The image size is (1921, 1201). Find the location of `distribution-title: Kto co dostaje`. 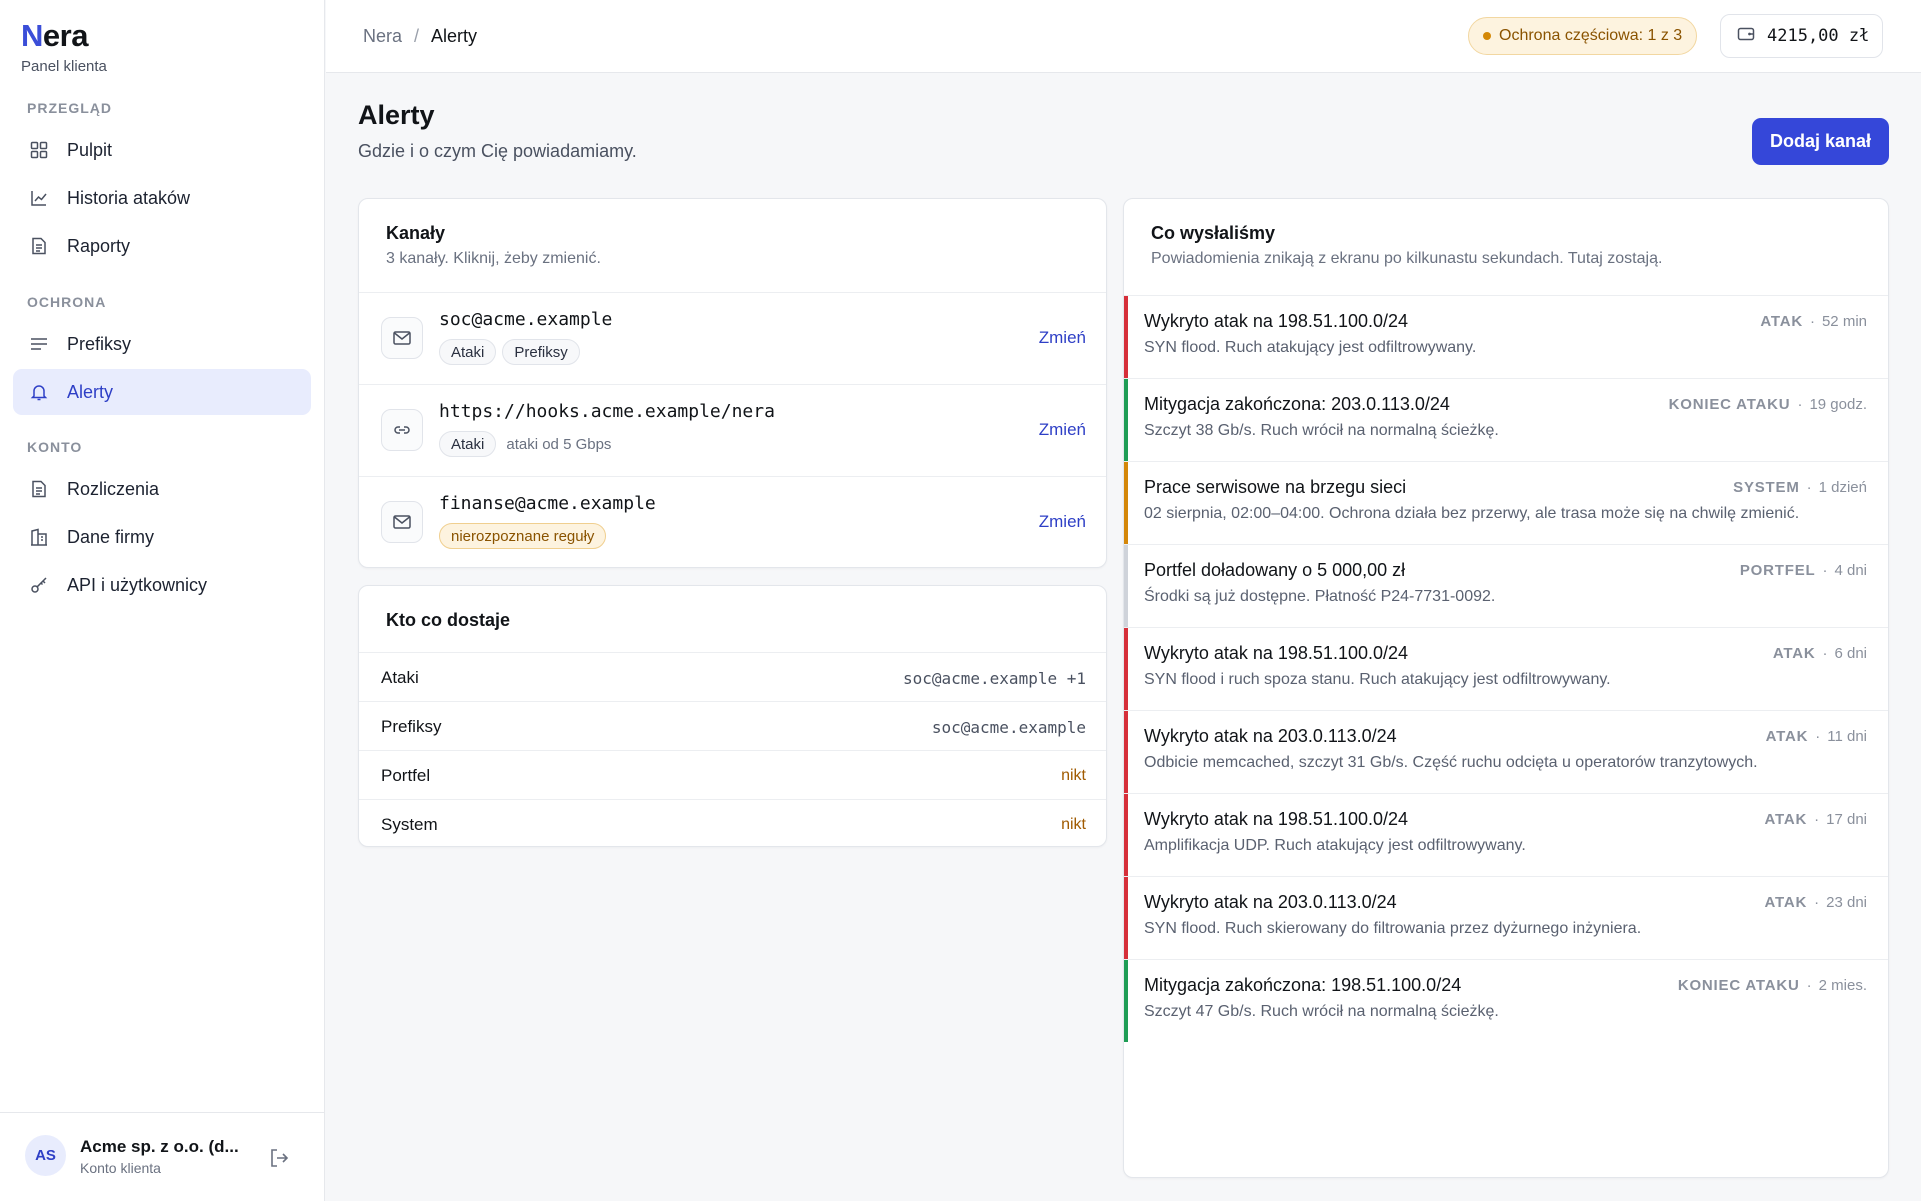

distribution-title: Kto co dostaje is located at coordinates (448, 620).